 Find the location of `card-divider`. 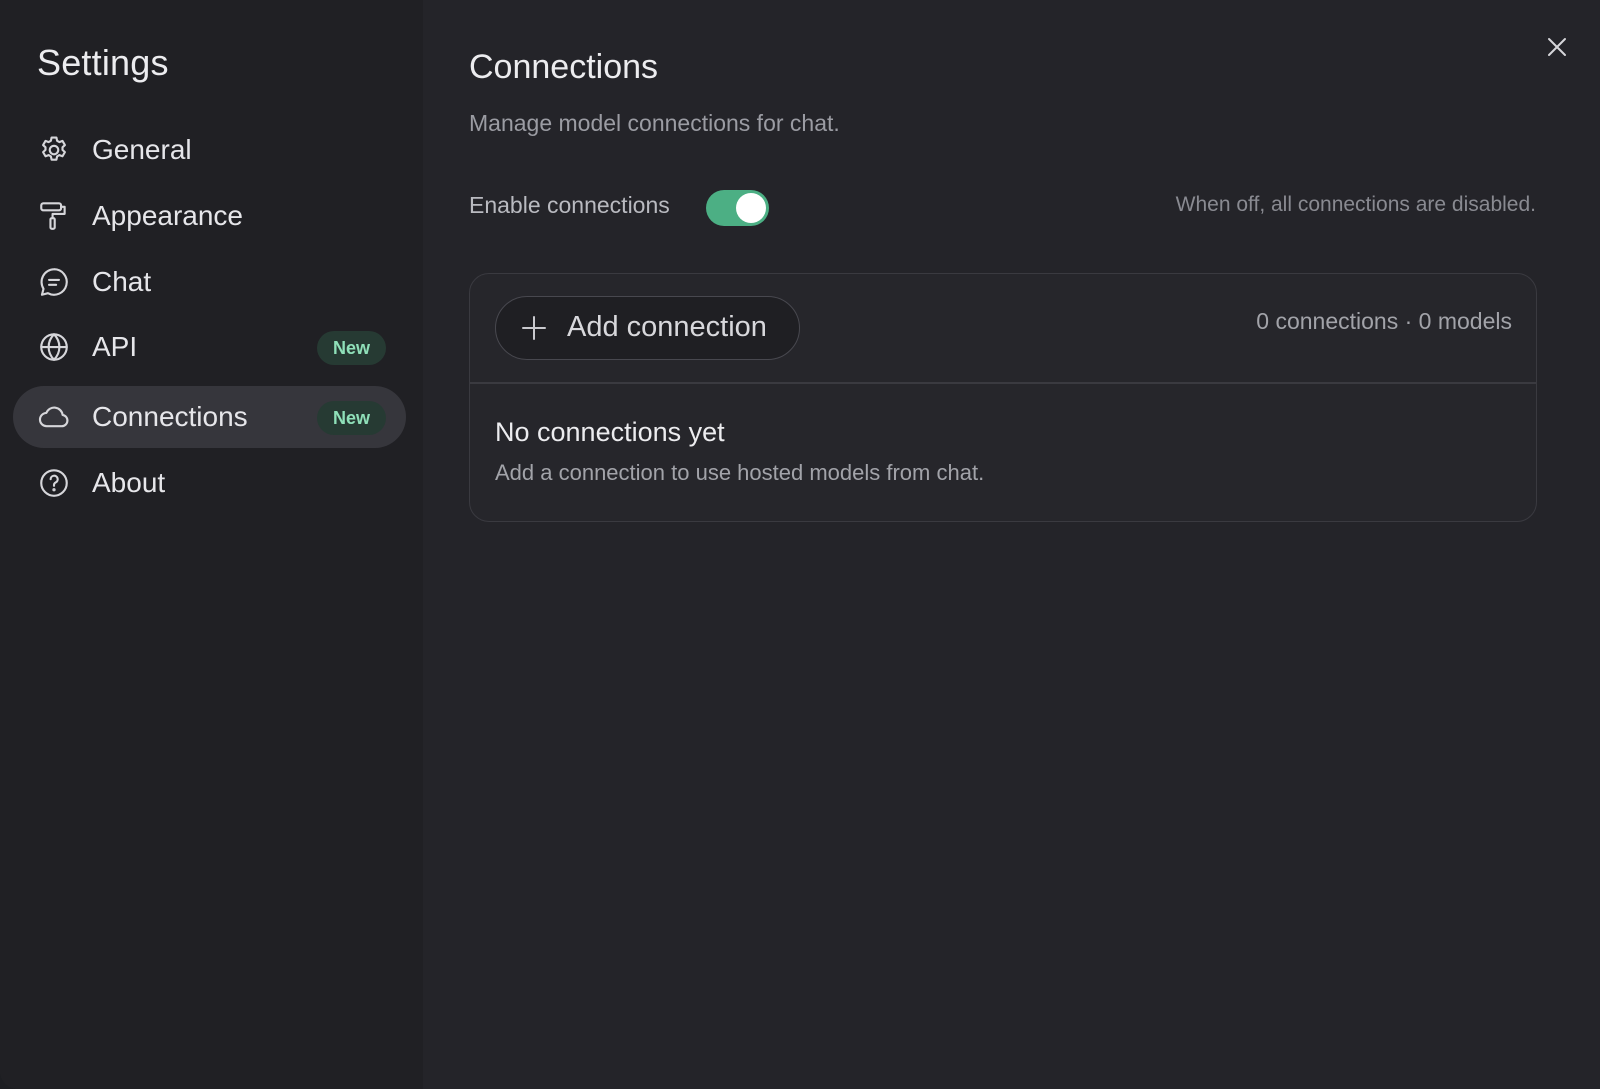

card-divider is located at coordinates (1003, 383).